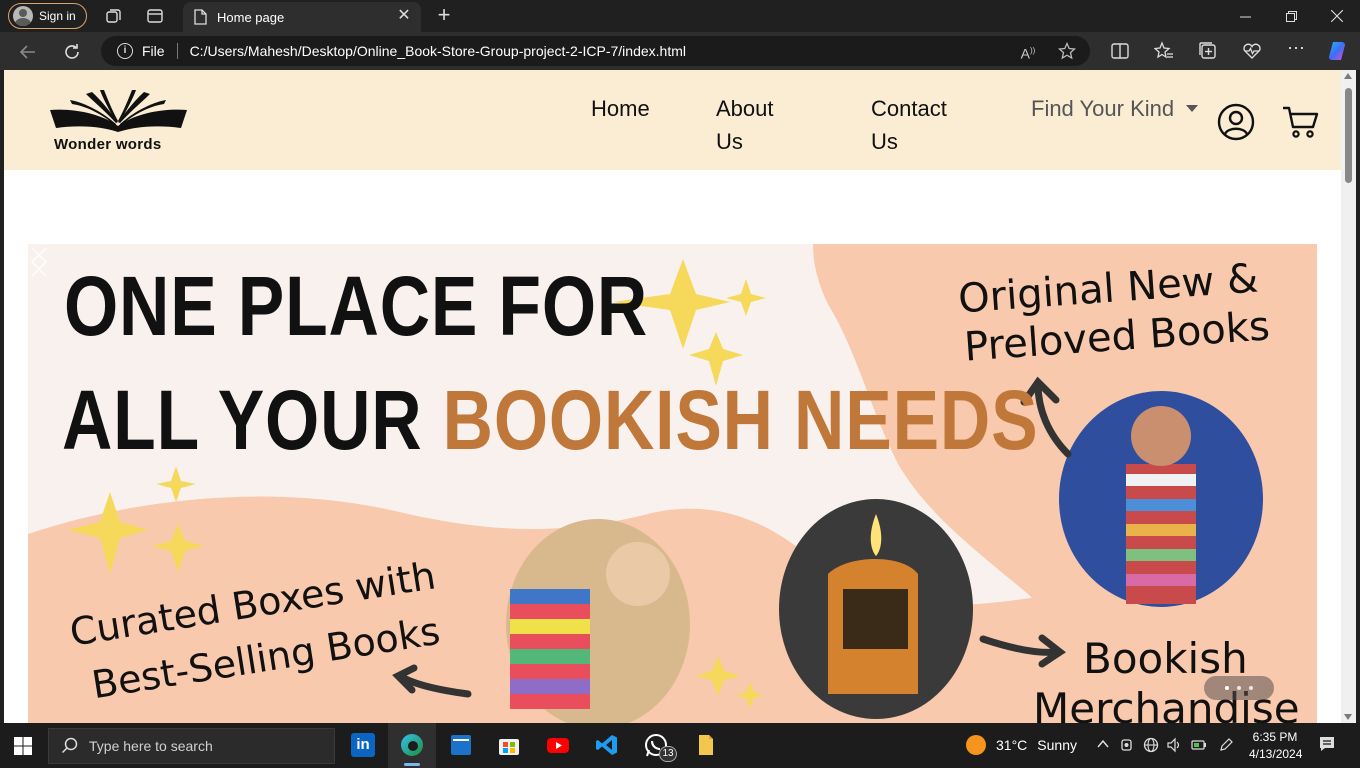  Describe the element at coordinates (1103, 745) in the screenshot. I see `chevron-up-icon` at that location.